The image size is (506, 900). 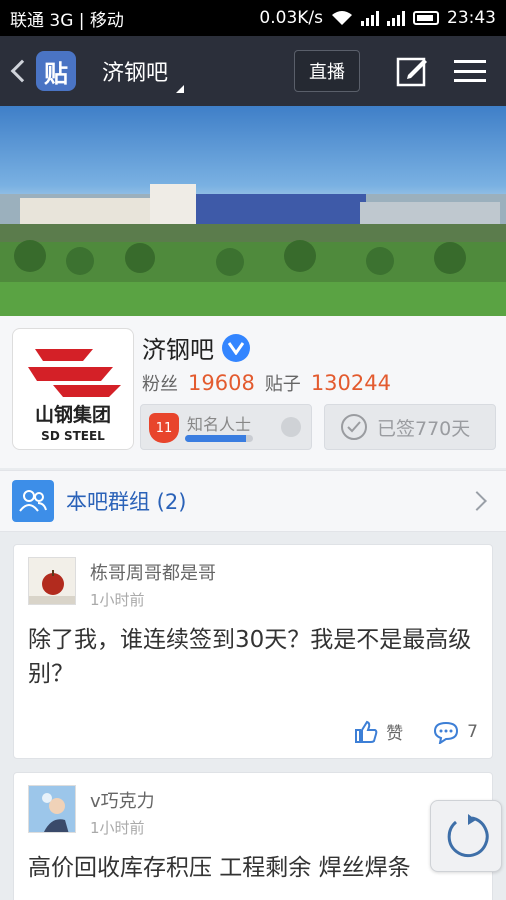 What do you see at coordinates (253, 501) in the screenshot?
I see `forum-groups-row: 本吧群组 (2)` at bounding box center [253, 501].